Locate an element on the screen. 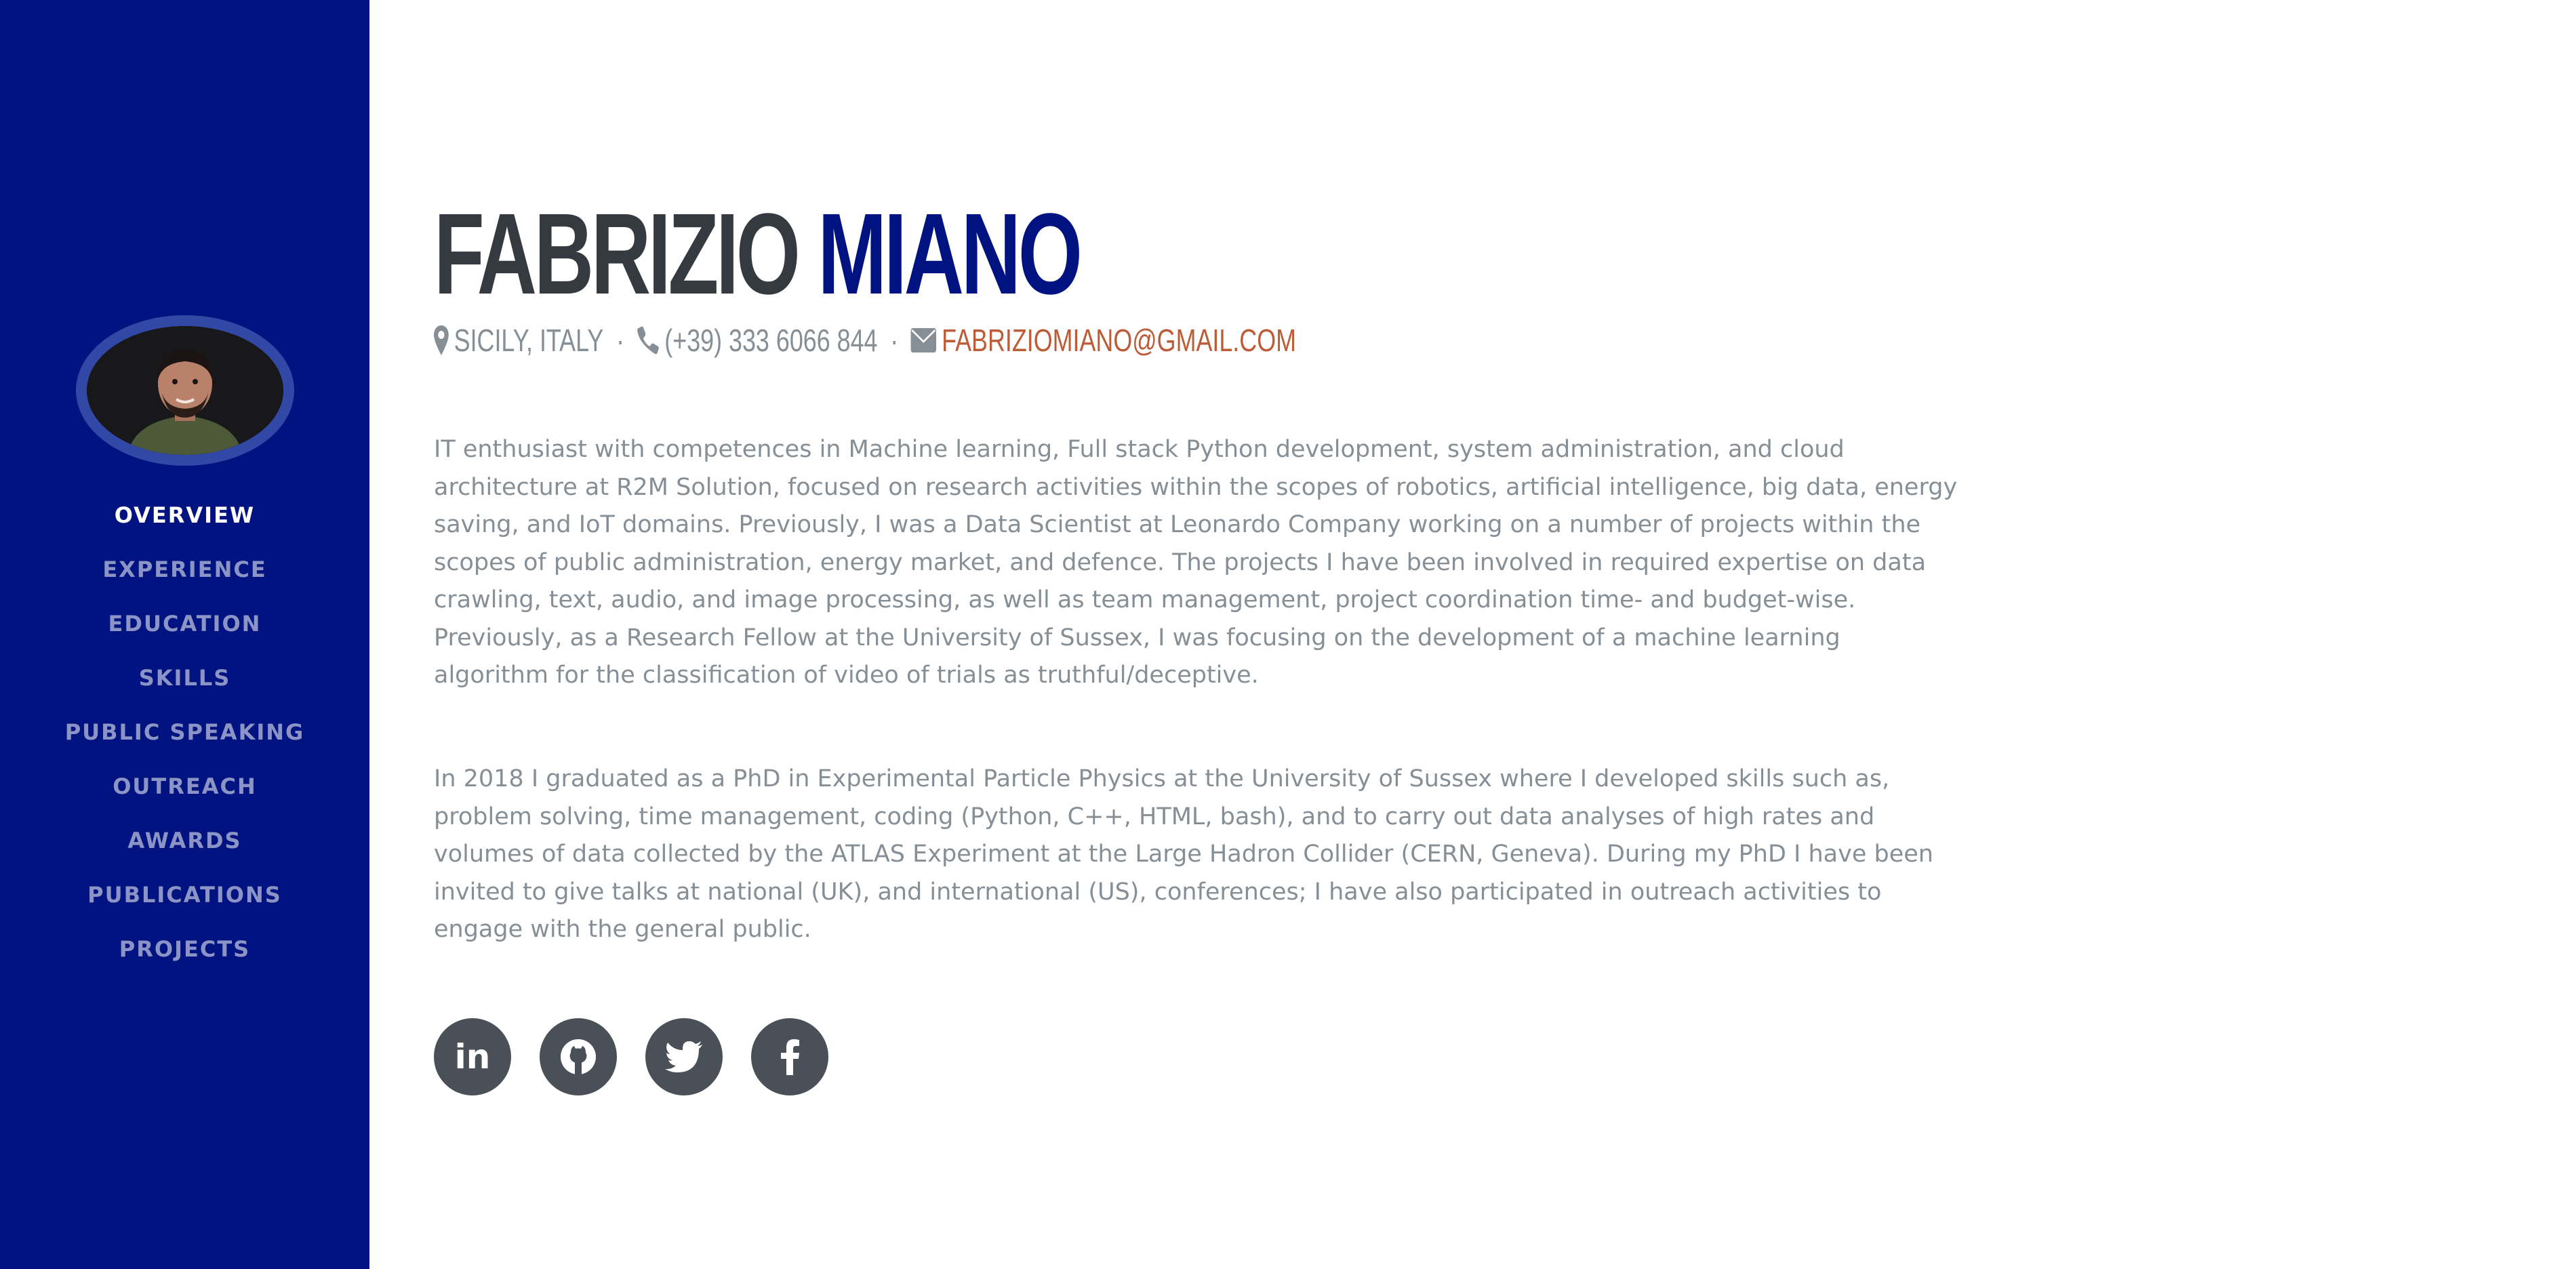  nav-item-public-speaking: PUBLIC SPEAKING is located at coordinates (184, 746).